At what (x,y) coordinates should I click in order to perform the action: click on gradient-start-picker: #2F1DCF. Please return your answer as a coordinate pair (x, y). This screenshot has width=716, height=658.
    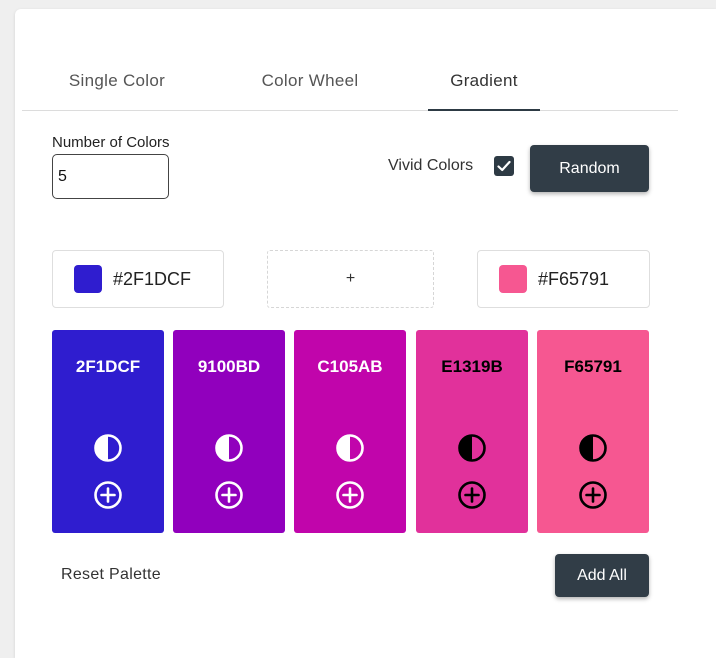
    Looking at the image, I should click on (138, 279).